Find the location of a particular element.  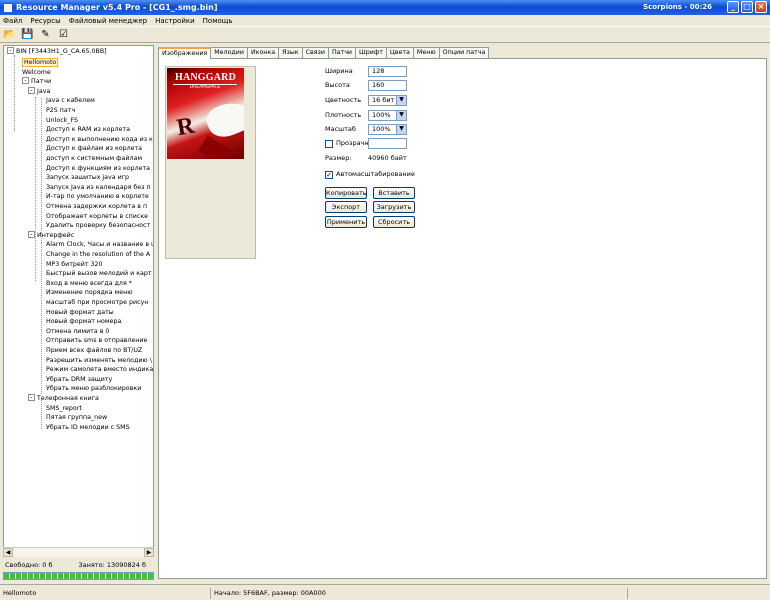

tree-horizontal-scrollbar: ◀ ▶ is located at coordinates (78, 552).